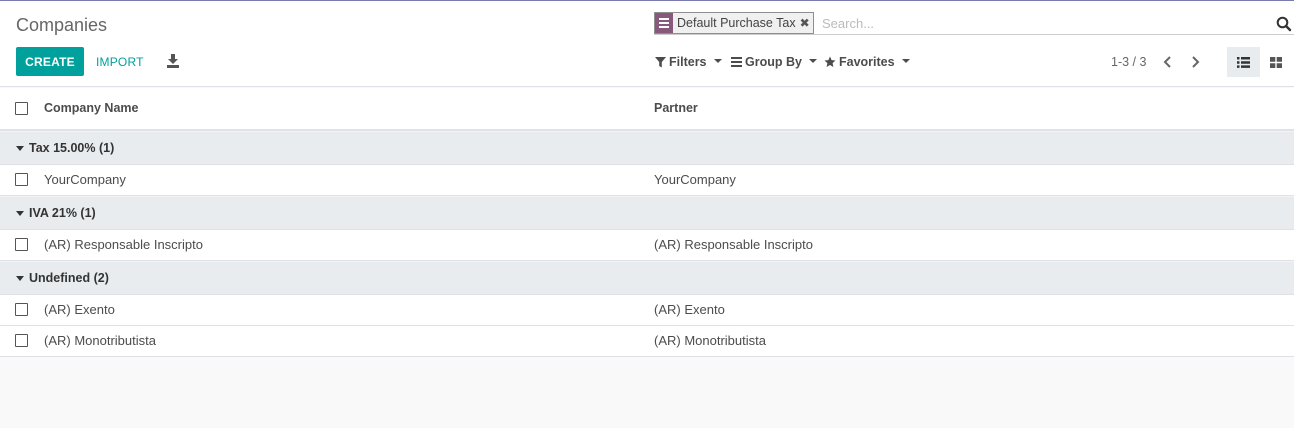 This screenshot has width=1294, height=428. Describe the element at coordinates (676, 108) in the screenshot. I see `column-header-partner: Partner` at that location.